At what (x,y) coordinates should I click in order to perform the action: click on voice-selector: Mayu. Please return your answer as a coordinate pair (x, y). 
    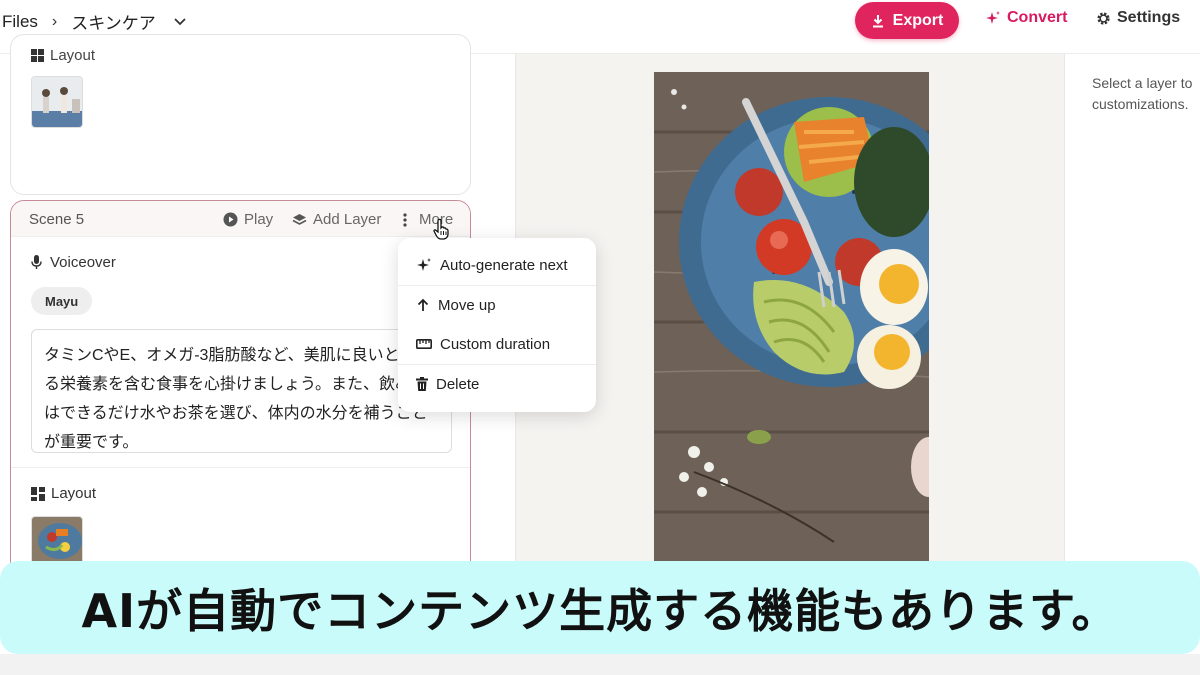
    Looking at the image, I should click on (62, 301).